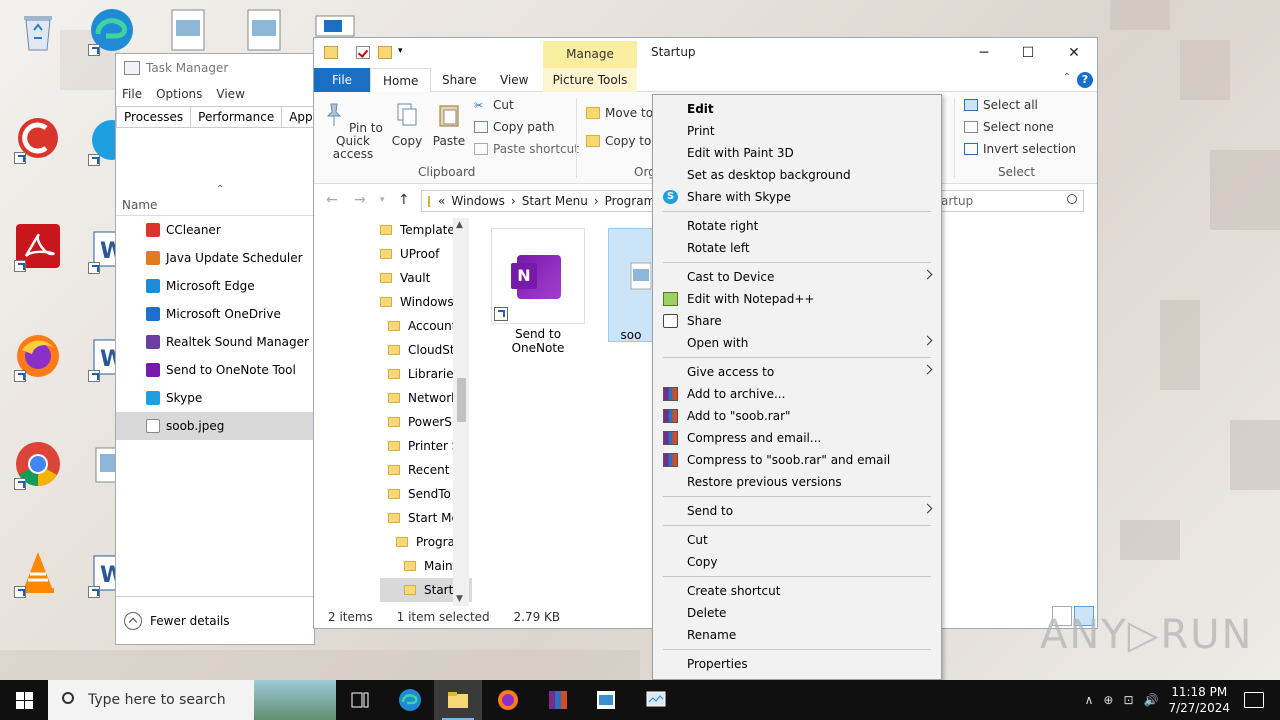 Image resolution: width=1280 pixels, height=720 pixels. What do you see at coordinates (1089, 700) in the screenshot?
I see `show-hidden-icons-icon: ∧` at bounding box center [1089, 700].